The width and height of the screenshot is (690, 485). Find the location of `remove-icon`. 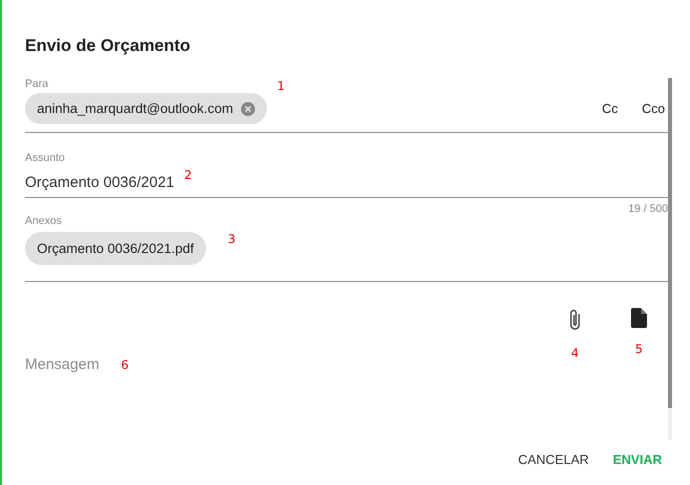

remove-icon is located at coordinates (248, 109).